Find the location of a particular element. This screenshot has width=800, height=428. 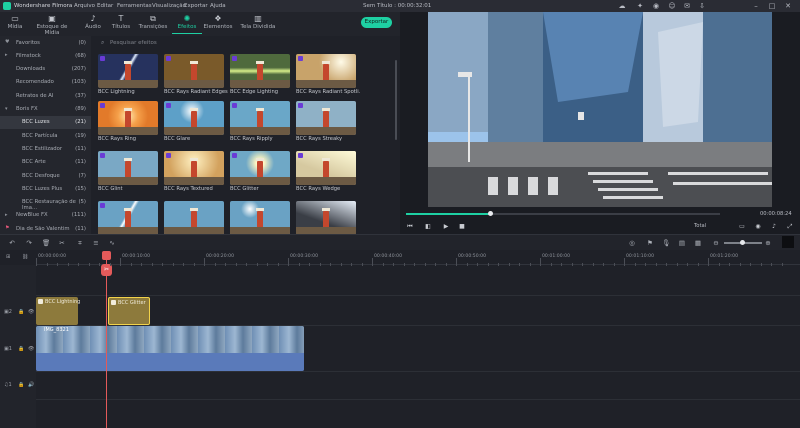

category-item: Retratos de AI (37) is located at coordinates (45, 95).